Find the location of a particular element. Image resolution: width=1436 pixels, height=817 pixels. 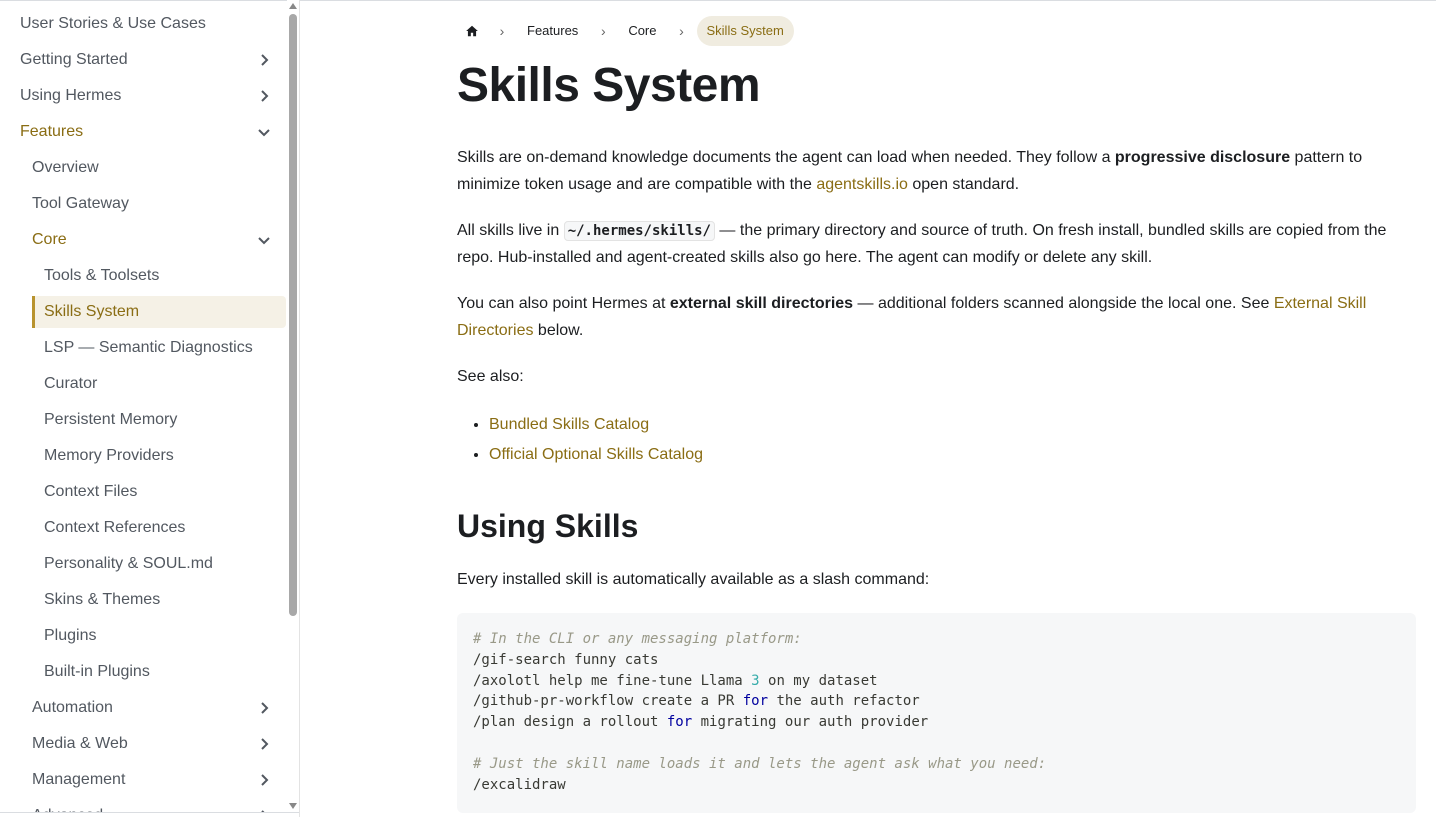

sidebar-item-using-hermes: Using Hermes is located at coordinates (147, 96).